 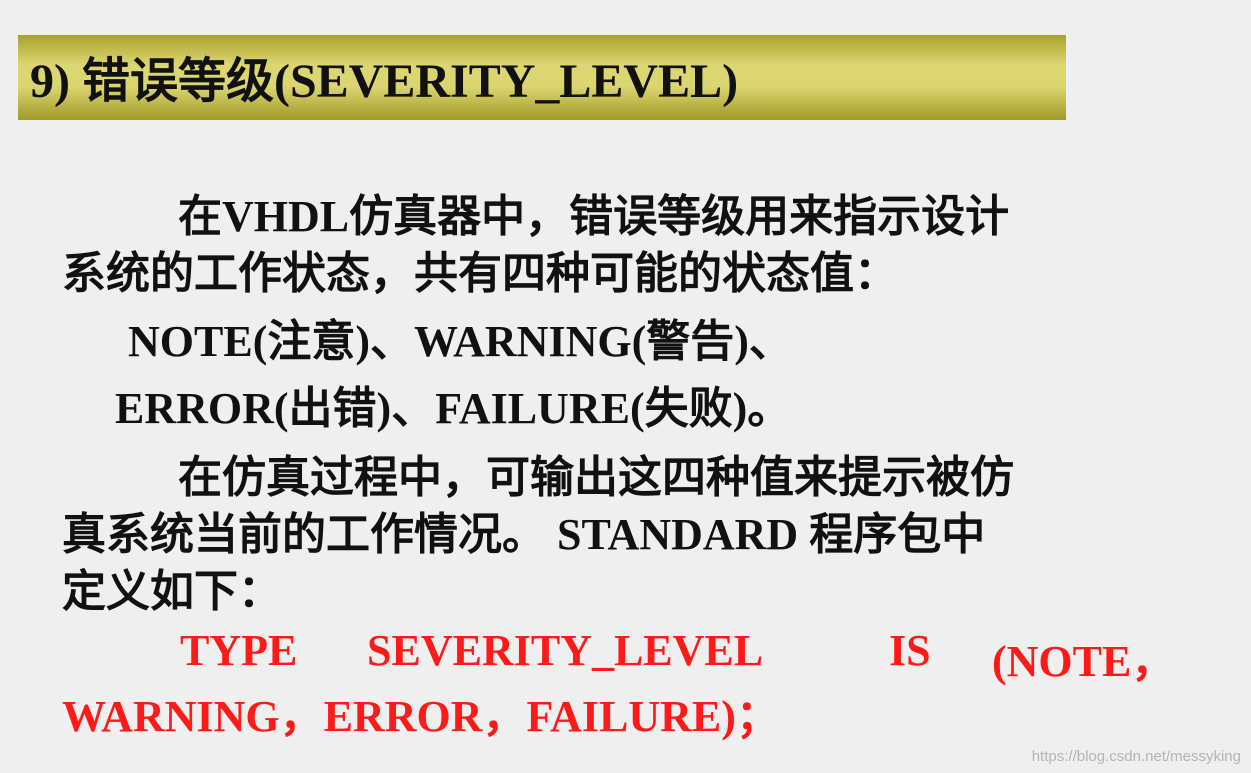 I want to click on slide-title: 9) 错误等级(SEVERITY_LEVEL), so click(x=384, y=81).